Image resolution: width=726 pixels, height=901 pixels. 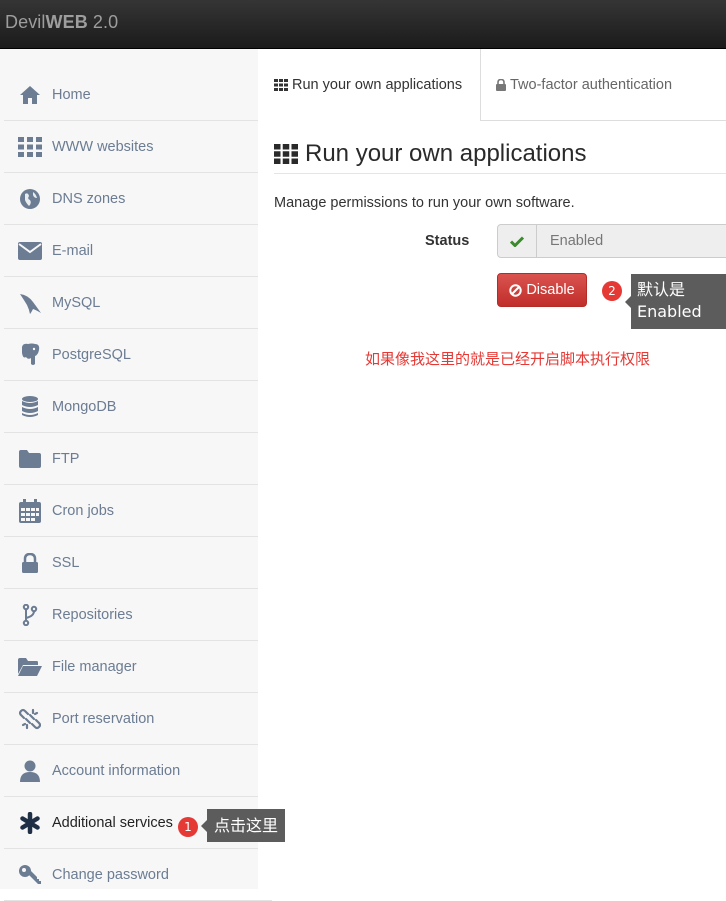 What do you see at coordinates (30, 823) in the screenshot?
I see `asterisk-icon` at bounding box center [30, 823].